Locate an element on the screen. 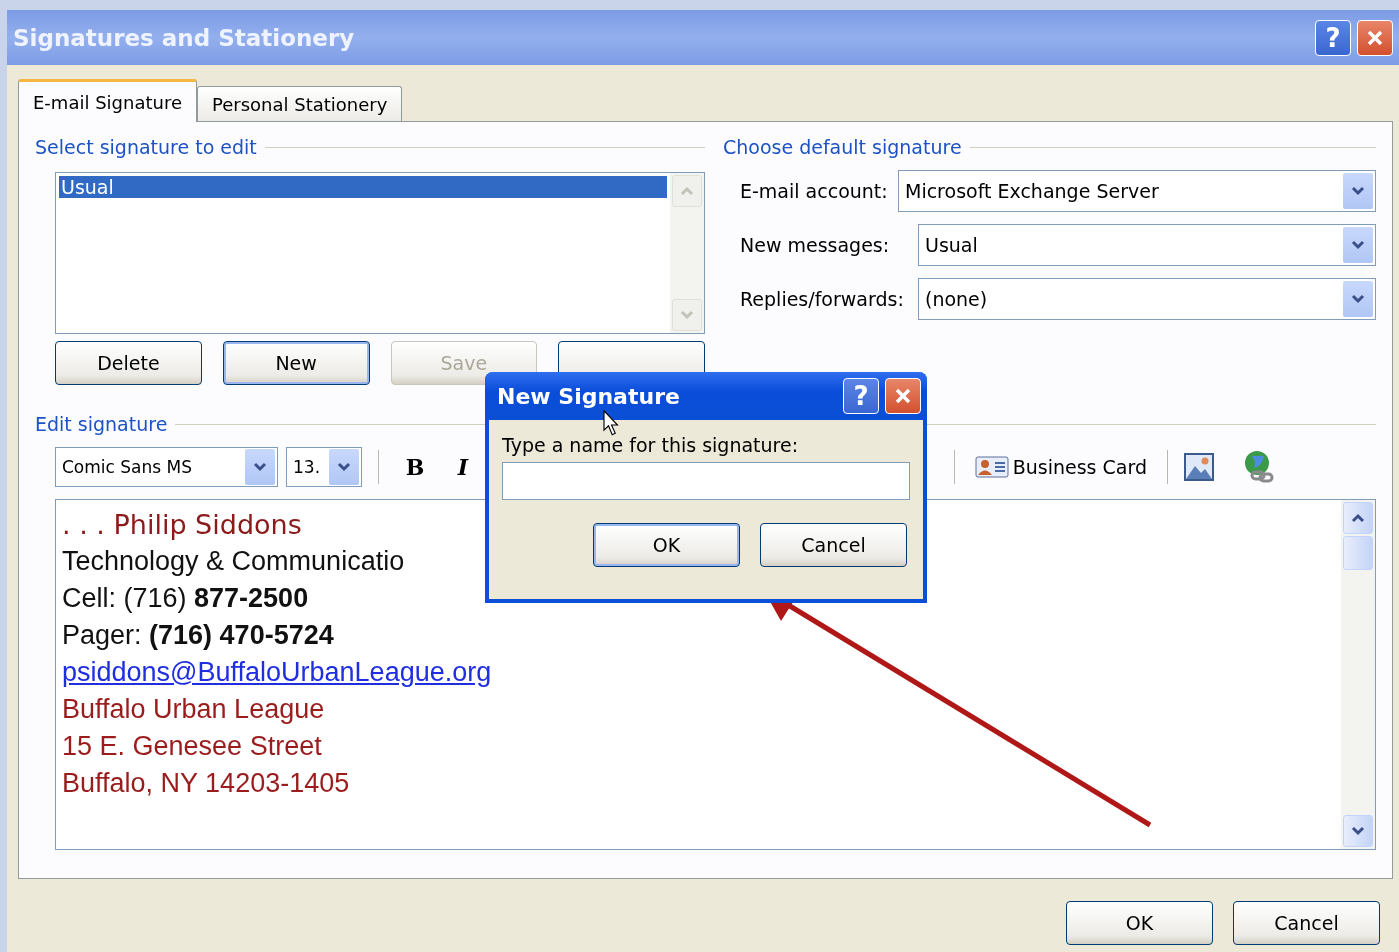  field-label: E-mail account: is located at coordinates (814, 191).